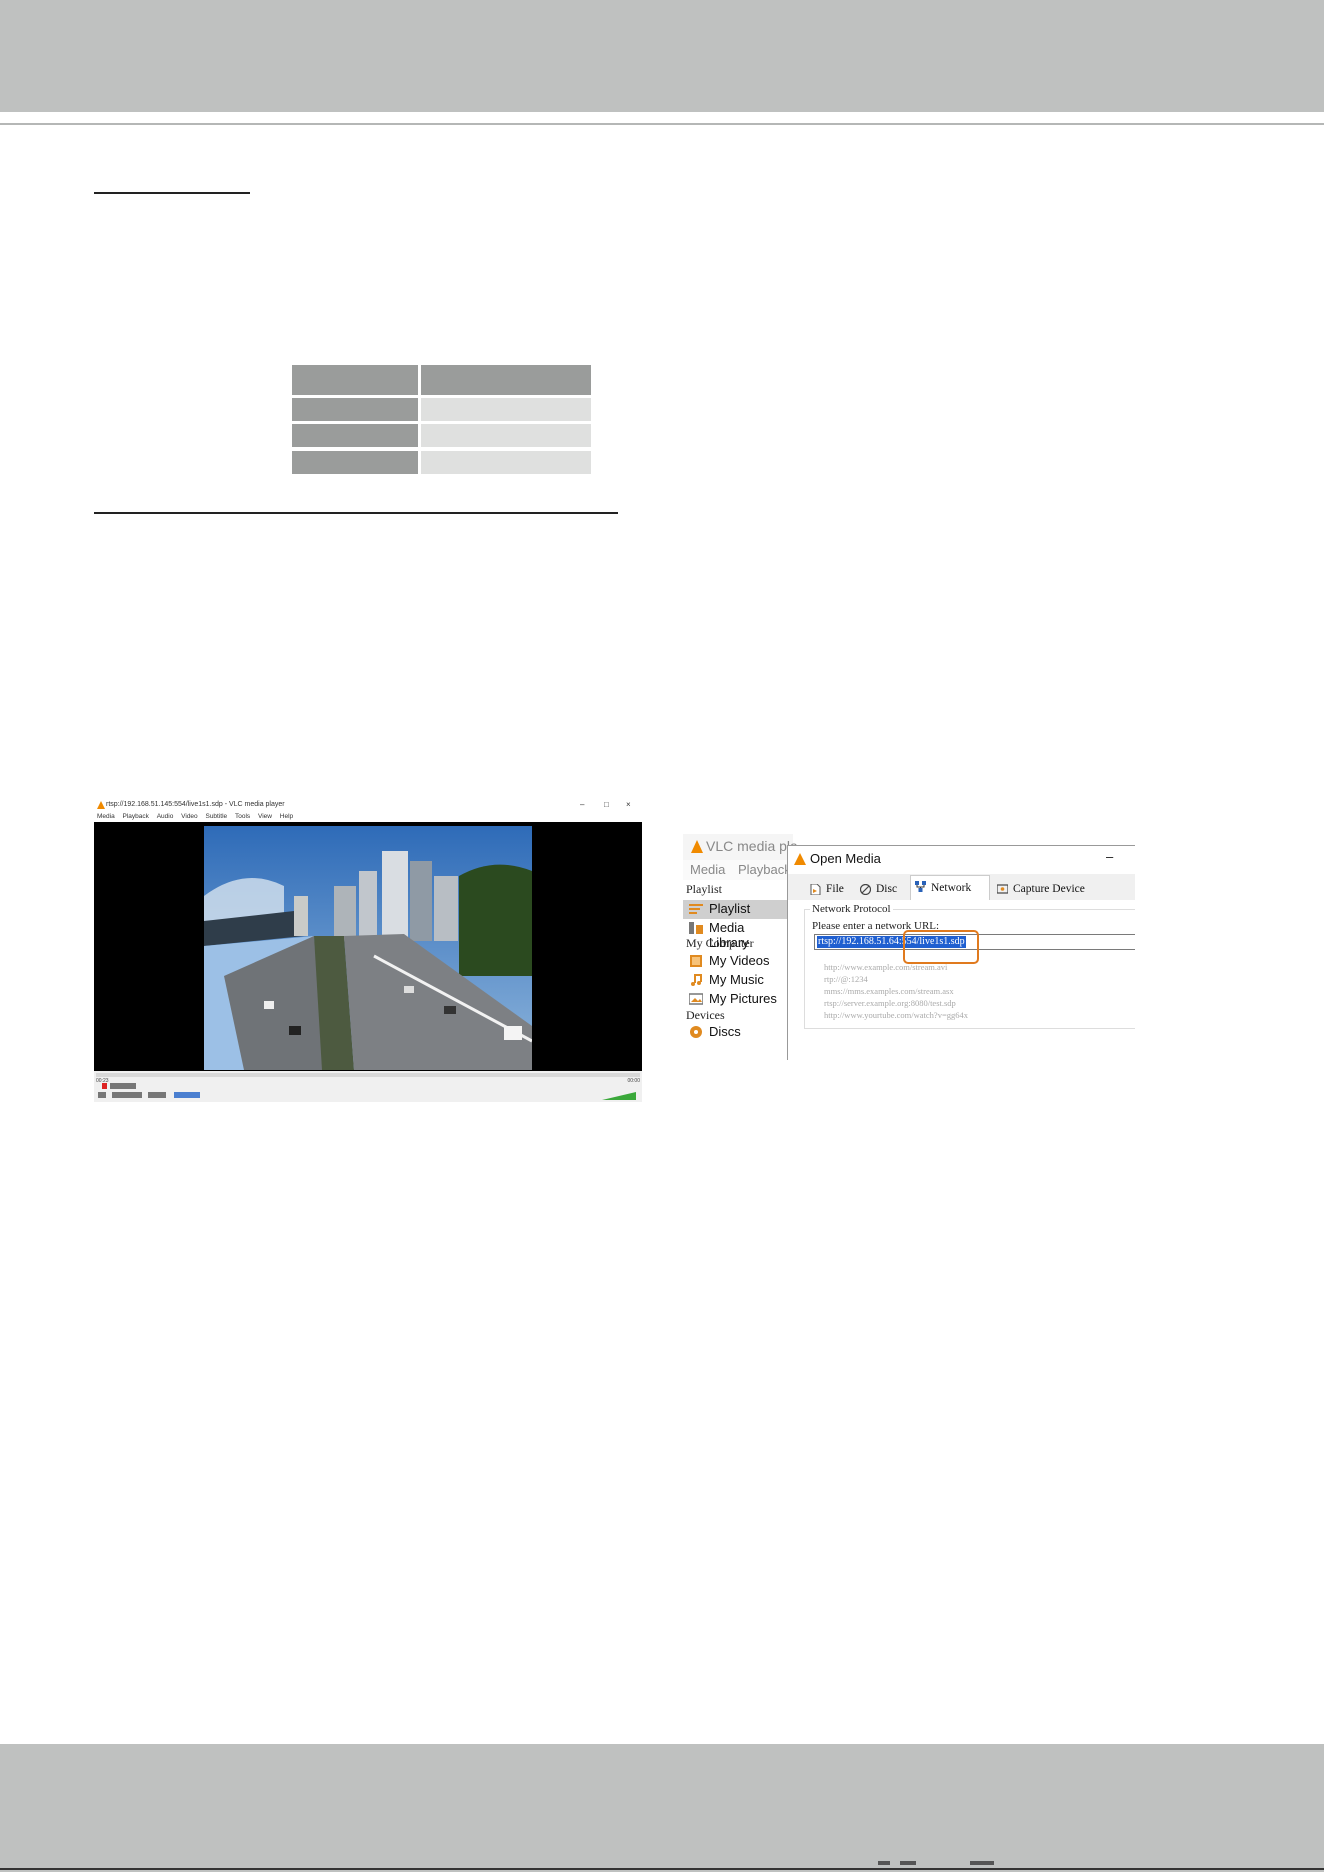 This screenshot has height=1872, width=1324. What do you see at coordinates (242, 816) in the screenshot?
I see `menu-tools: Tools` at bounding box center [242, 816].